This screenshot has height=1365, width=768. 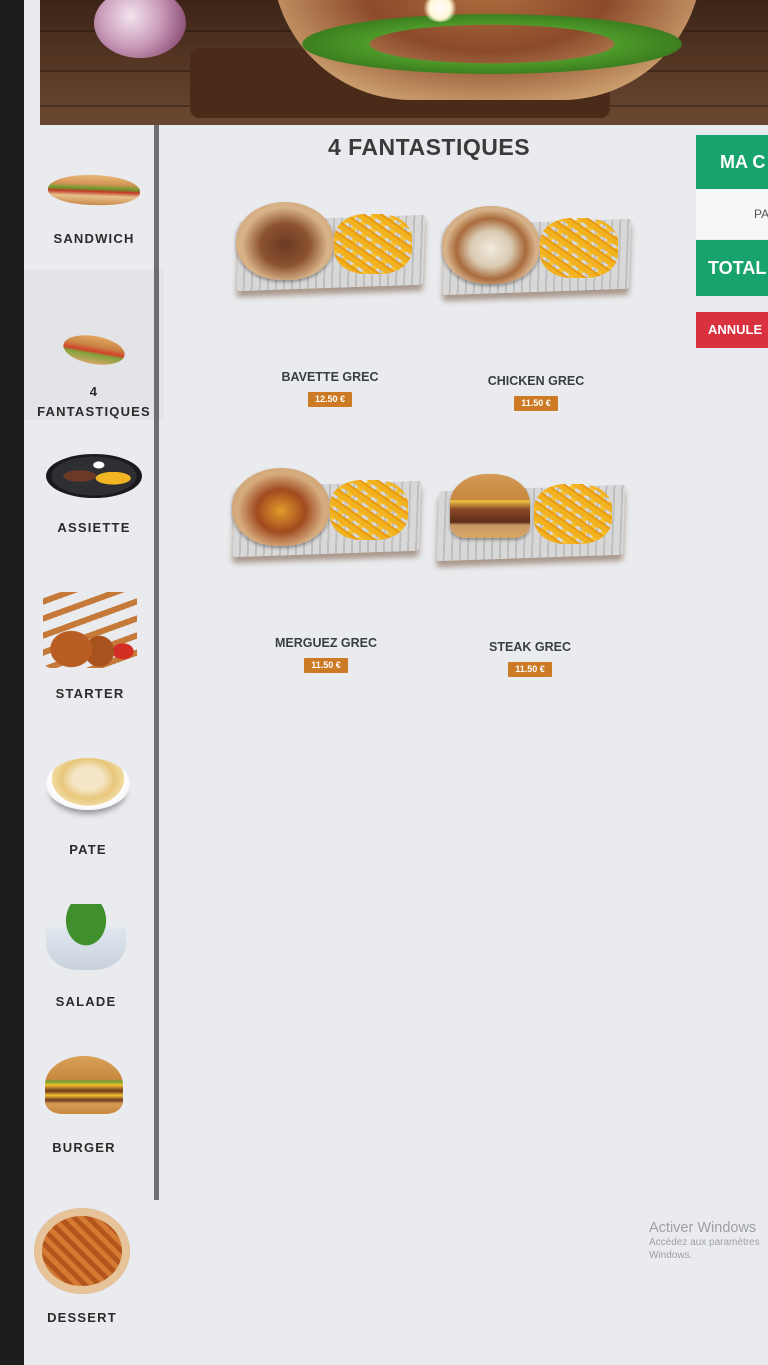 What do you see at coordinates (94, 401) in the screenshot?
I see `sidebar-item-label: 4 FANTASTIQUES` at bounding box center [94, 401].